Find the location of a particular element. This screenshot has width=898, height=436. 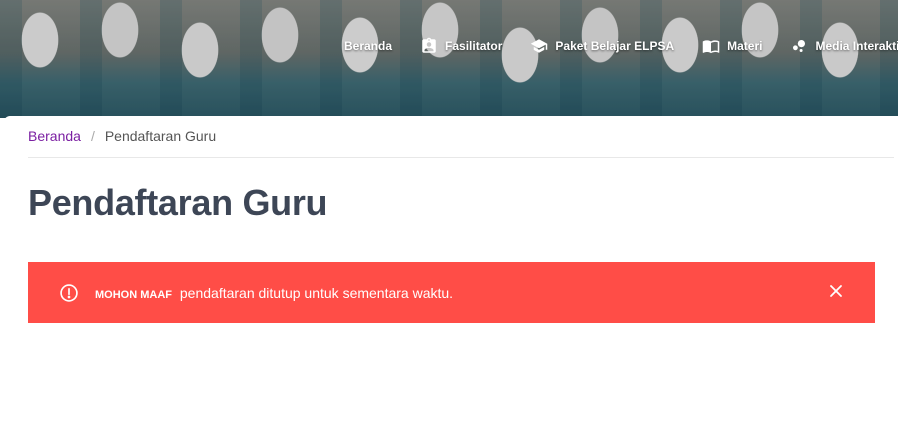

breadcrumb: Beranda / Pendaftaran Guru is located at coordinates (122, 136).